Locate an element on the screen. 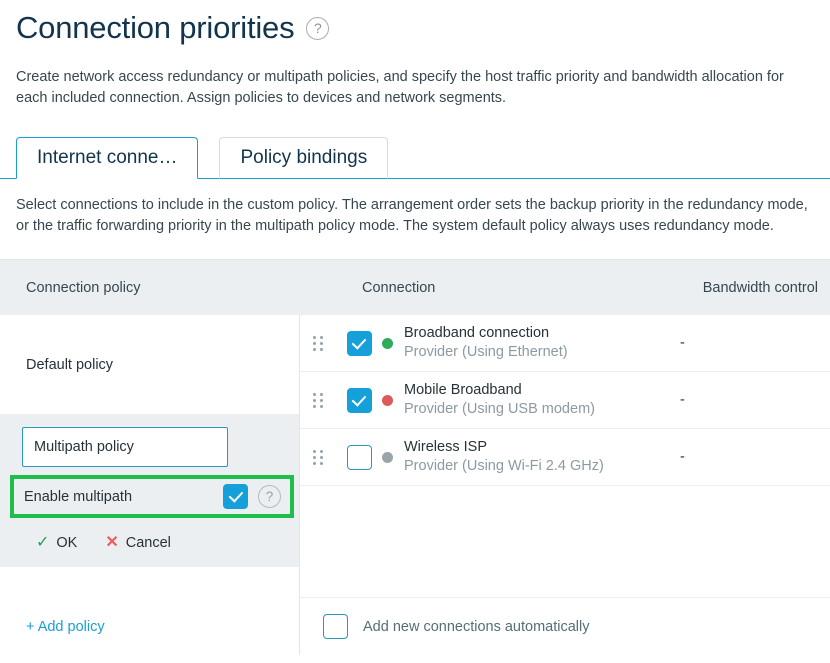 The height and width of the screenshot is (663, 830). connection-name: Wireless ISP is located at coordinates (445, 447).